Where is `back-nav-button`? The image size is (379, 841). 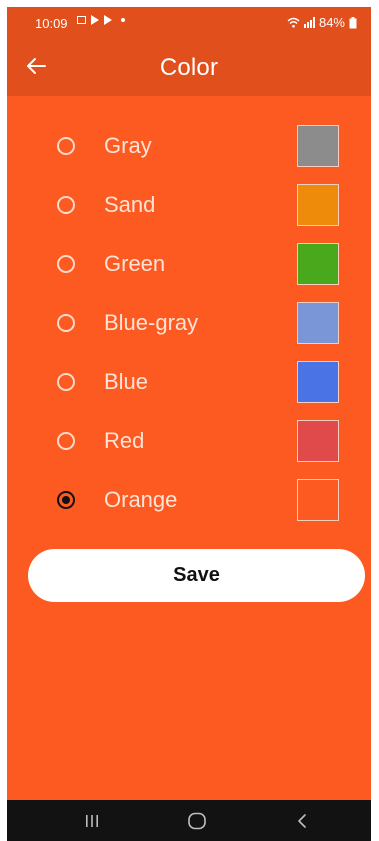 back-nav-button is located at coordinates (302, 820).